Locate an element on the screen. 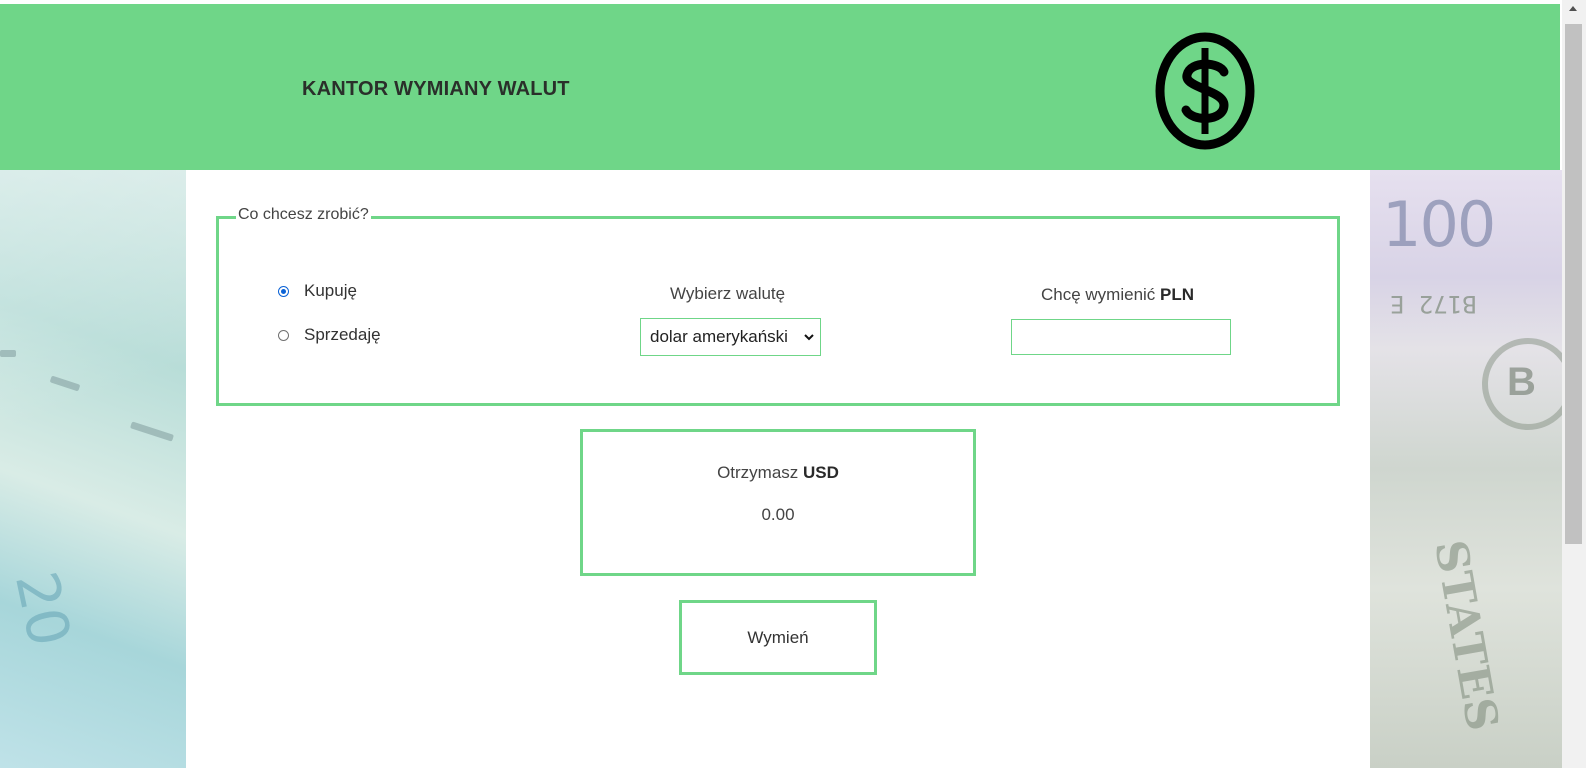  radio-option-buy: Kupuję is located at coordinates (317, 291).